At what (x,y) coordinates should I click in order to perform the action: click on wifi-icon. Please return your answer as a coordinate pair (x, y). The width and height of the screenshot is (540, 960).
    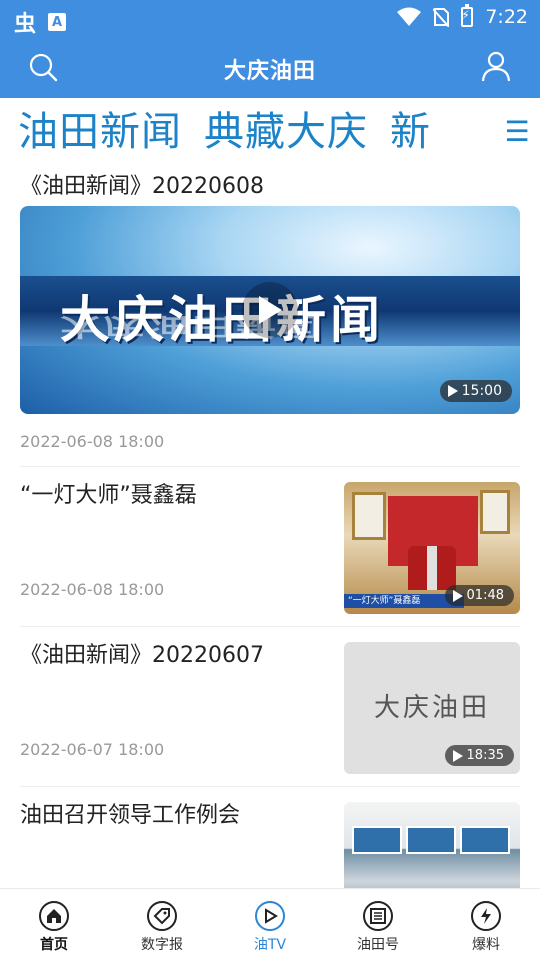
    Looking at the image, I should click on (409, 16).